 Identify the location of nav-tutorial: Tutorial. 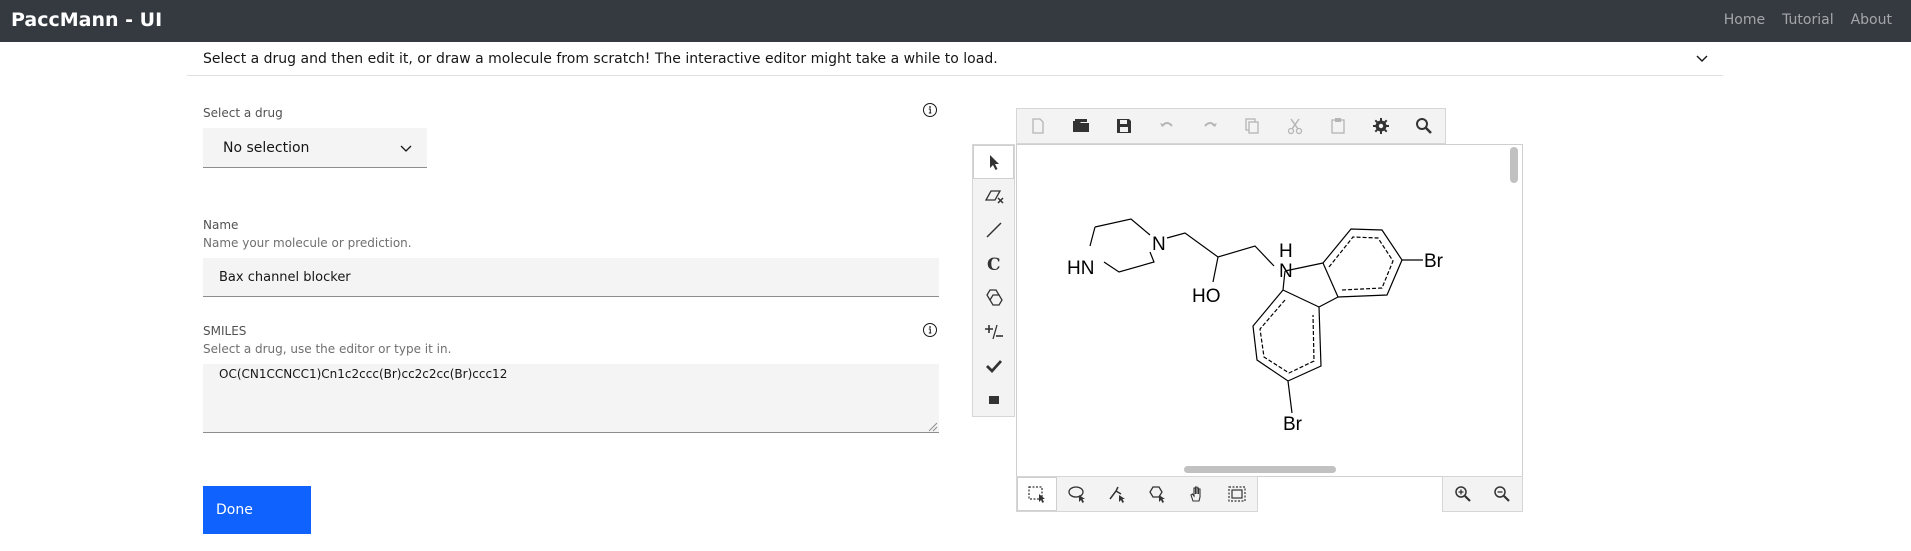
(1807, 20).